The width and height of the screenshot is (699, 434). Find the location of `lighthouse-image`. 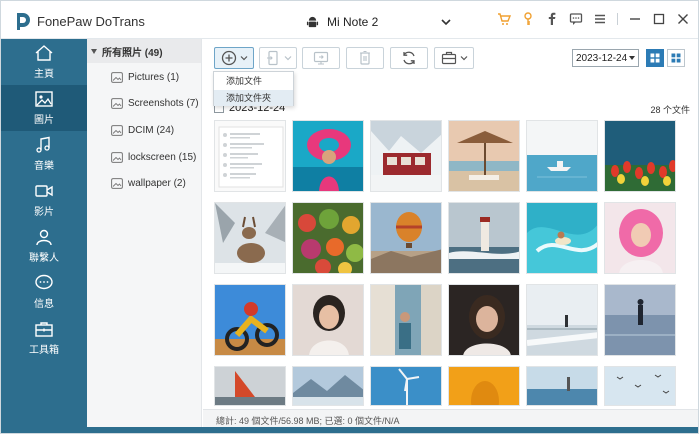

lighthouse-image is located at coordinates (484, 238).